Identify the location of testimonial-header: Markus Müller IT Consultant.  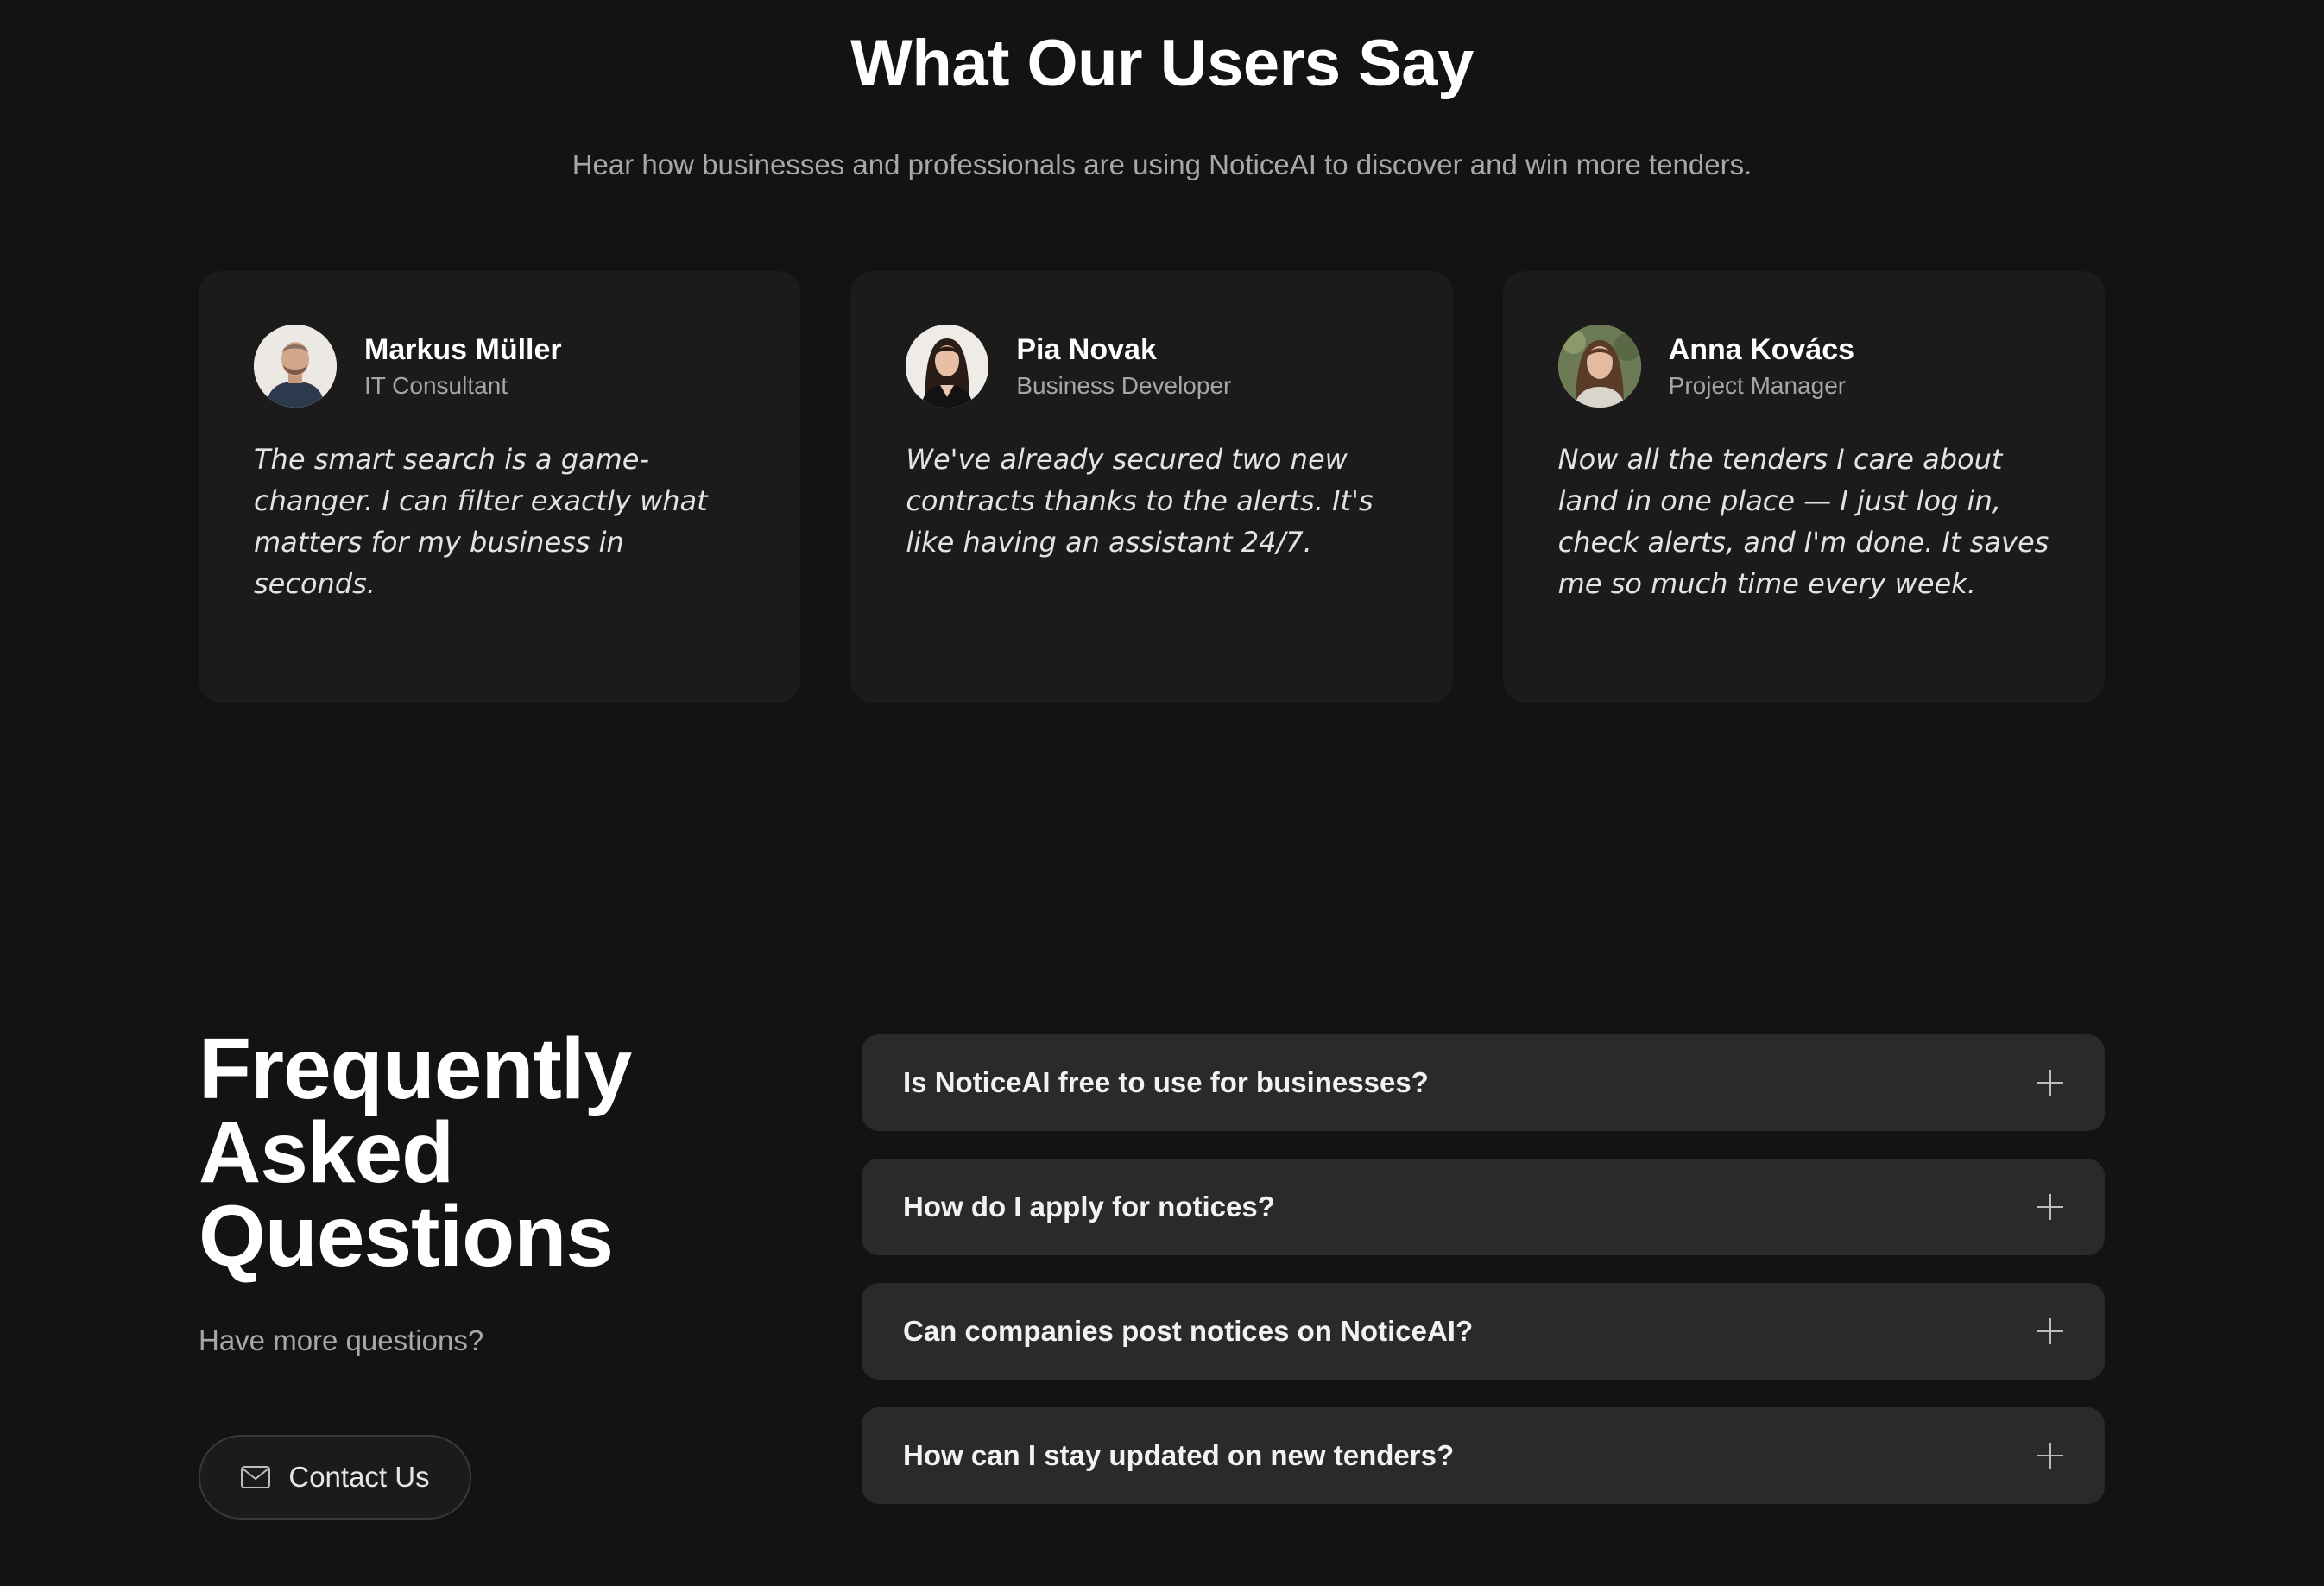
(500, 366).